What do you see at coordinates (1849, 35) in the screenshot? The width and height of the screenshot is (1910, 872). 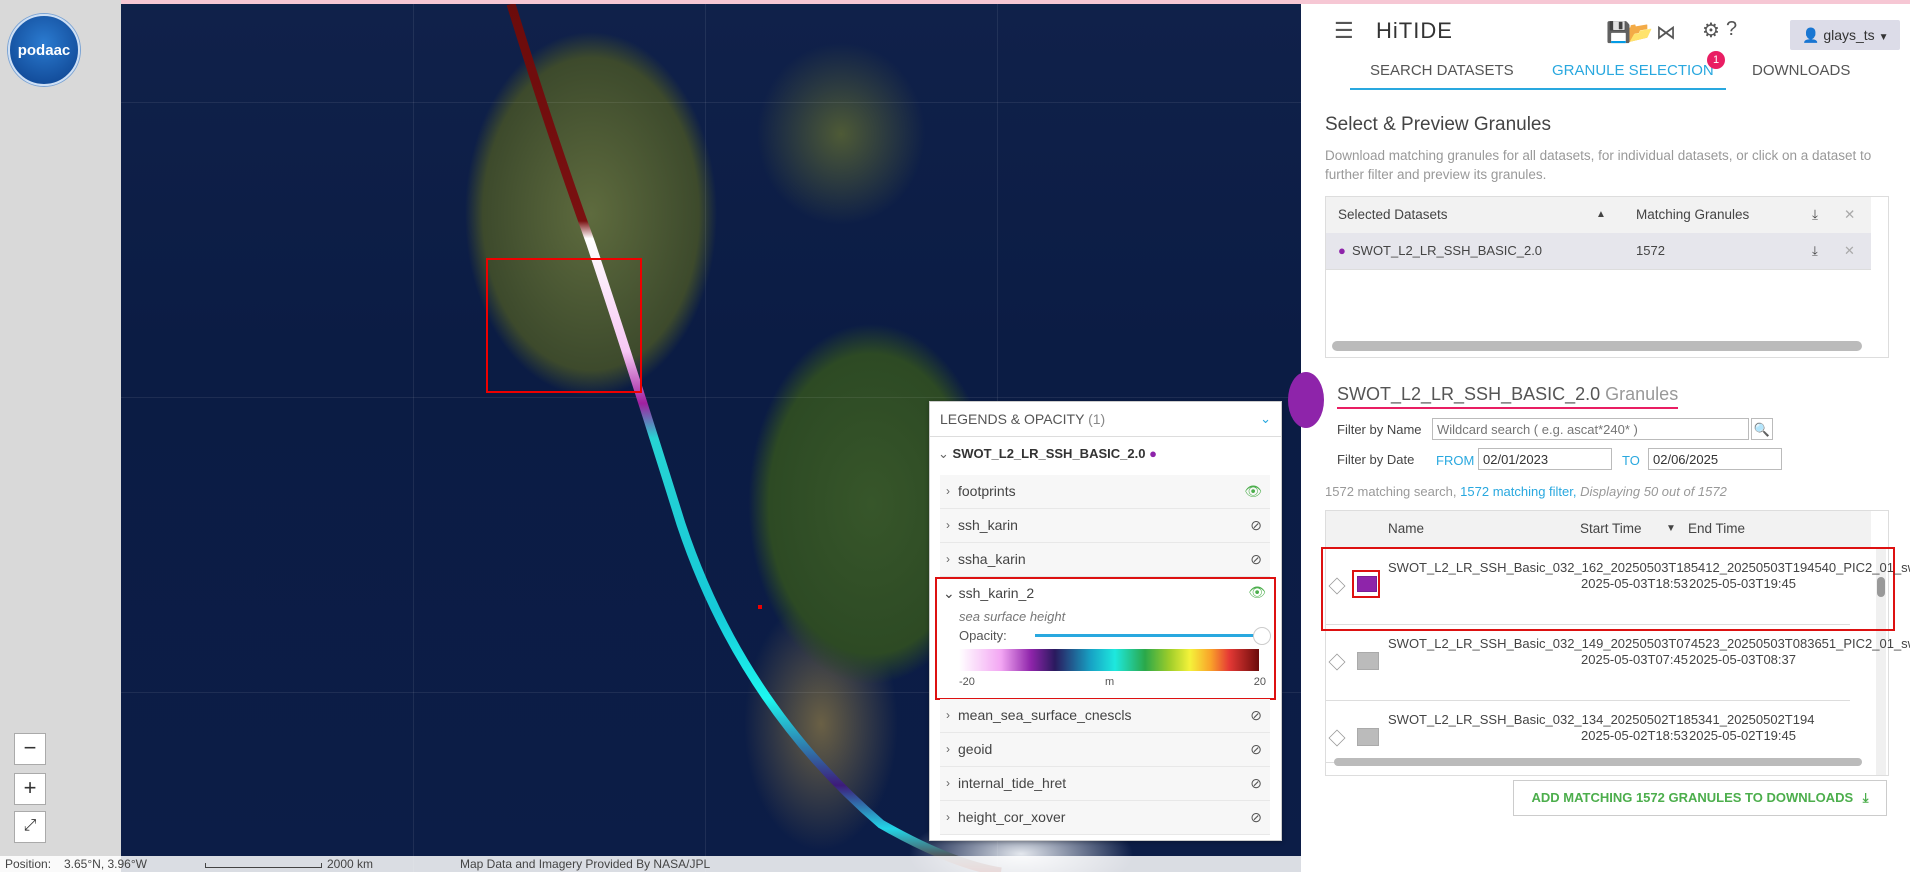 I see `user-name: glays_ts` at bounding box center [1849, 35].